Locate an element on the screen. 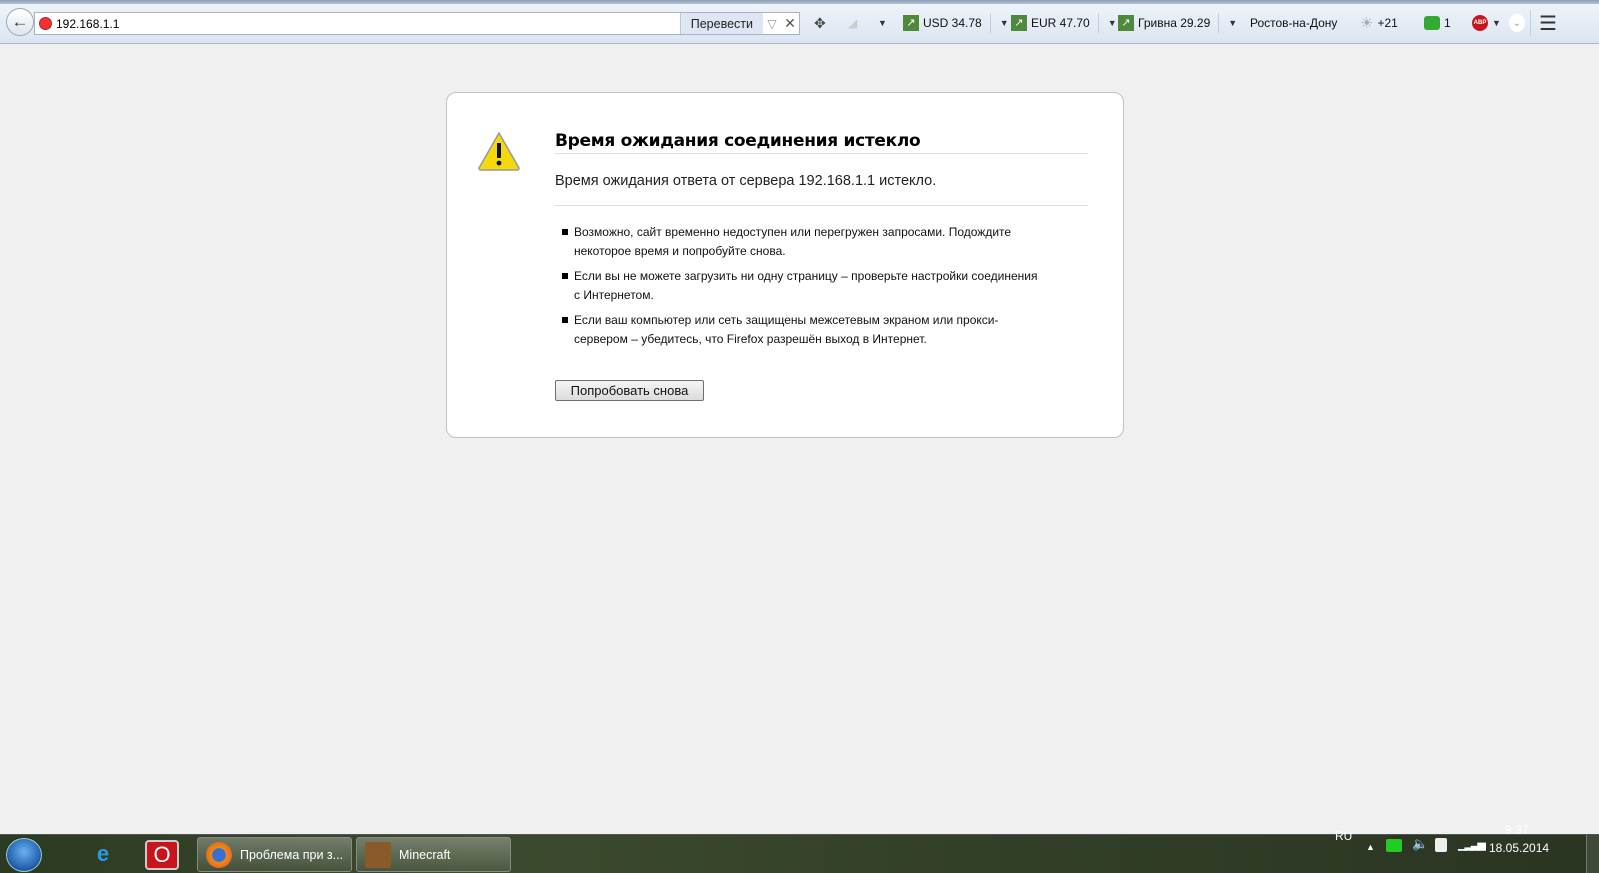  url-bar: 192.168.1.1 Перевести ▽ ✕ is located at coordinates (417, 23).